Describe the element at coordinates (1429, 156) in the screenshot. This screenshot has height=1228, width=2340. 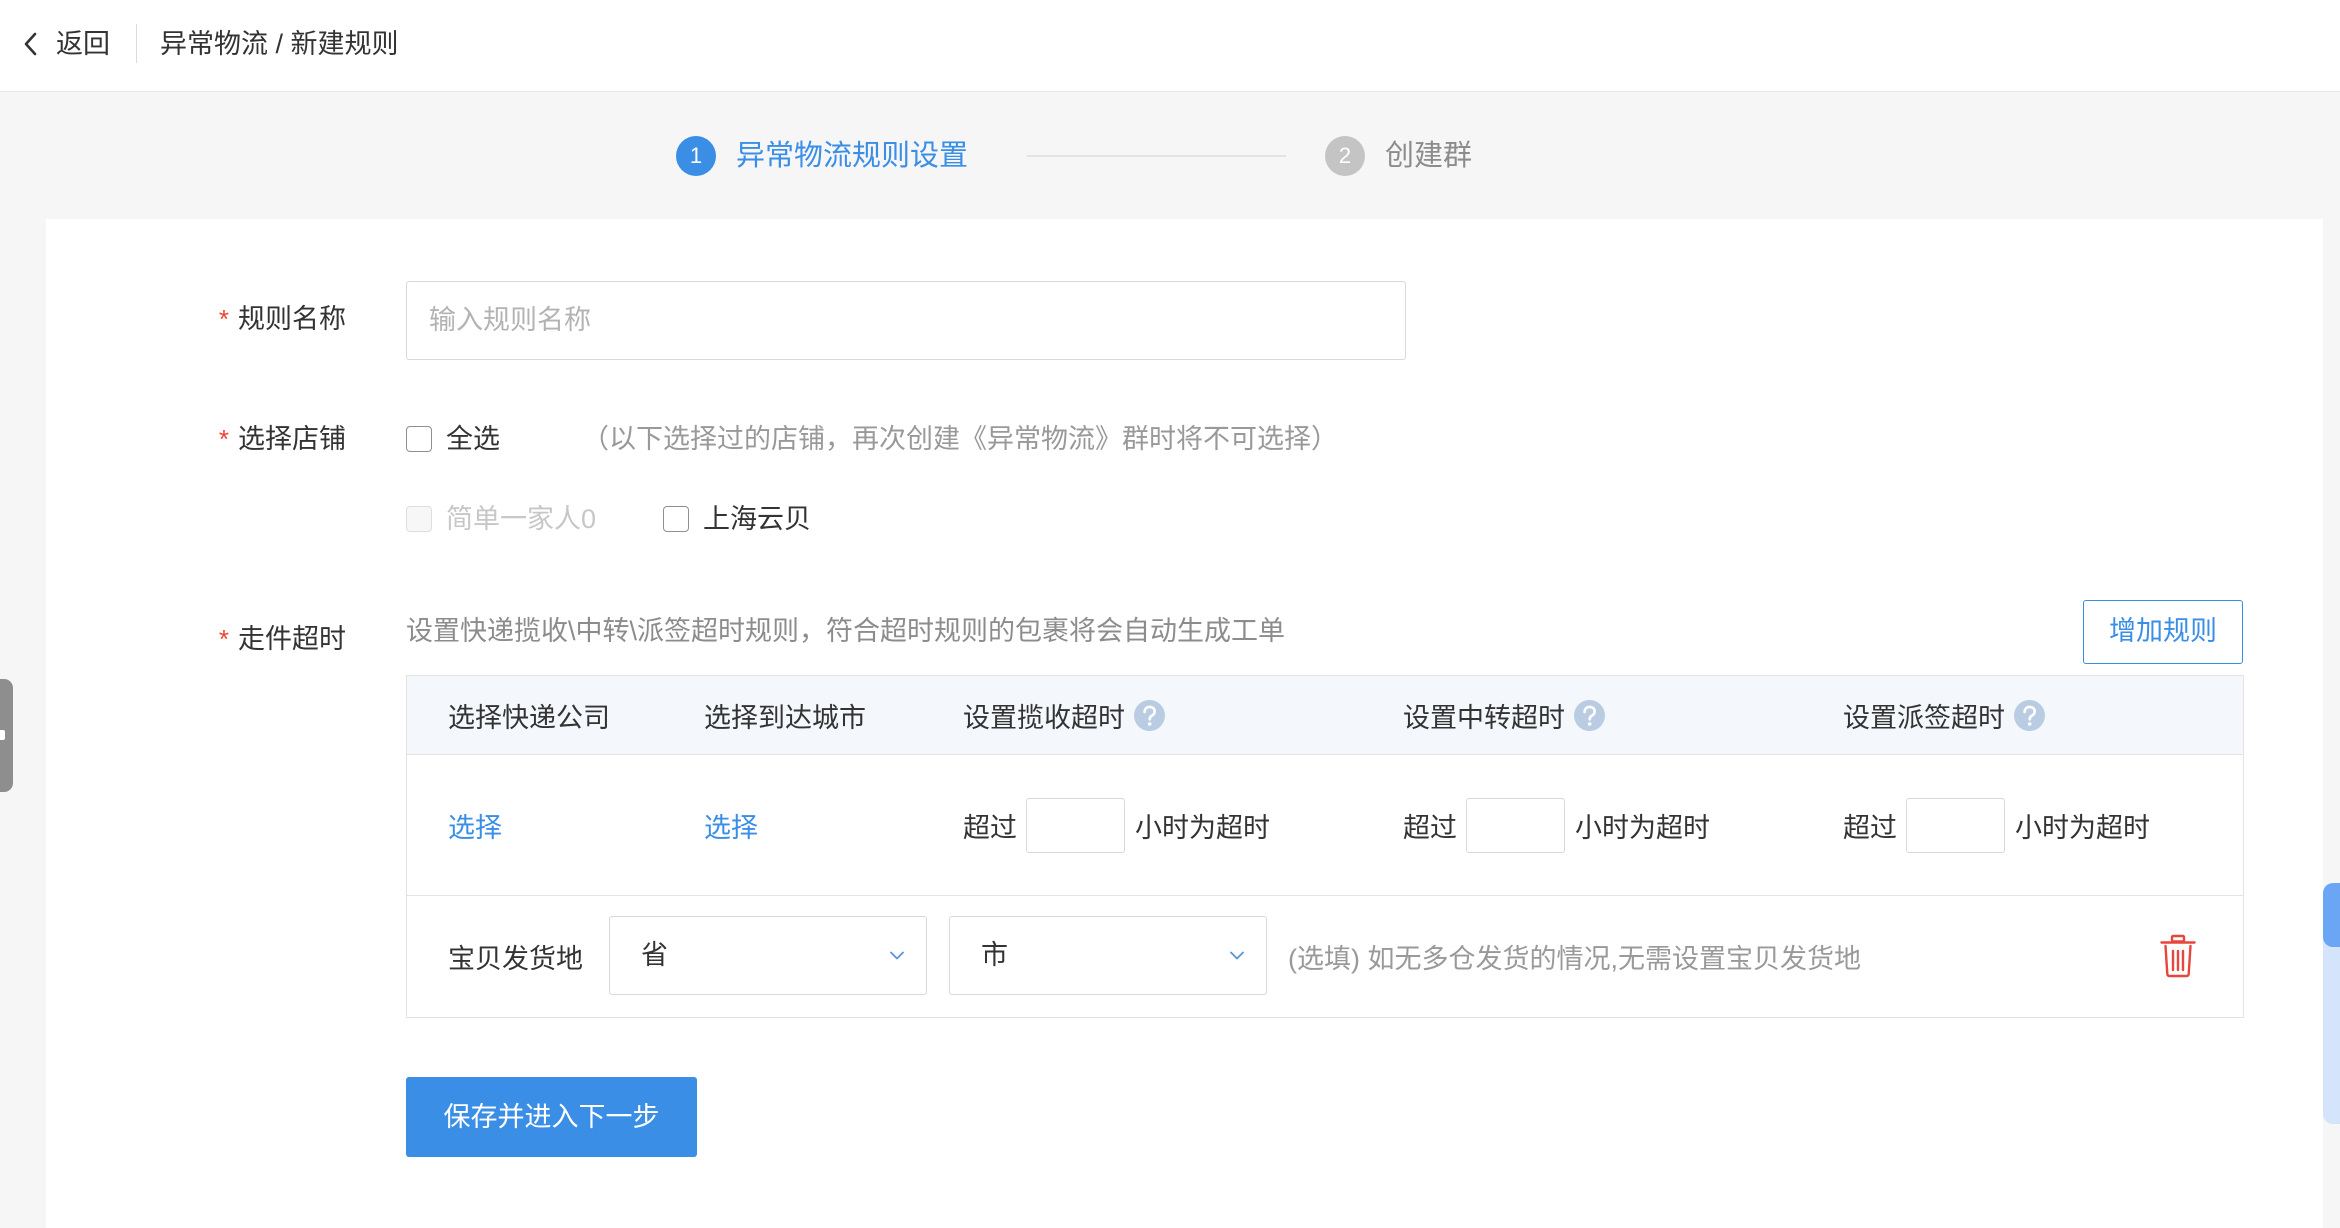
I see `step-2-label: 创建群` at that location.